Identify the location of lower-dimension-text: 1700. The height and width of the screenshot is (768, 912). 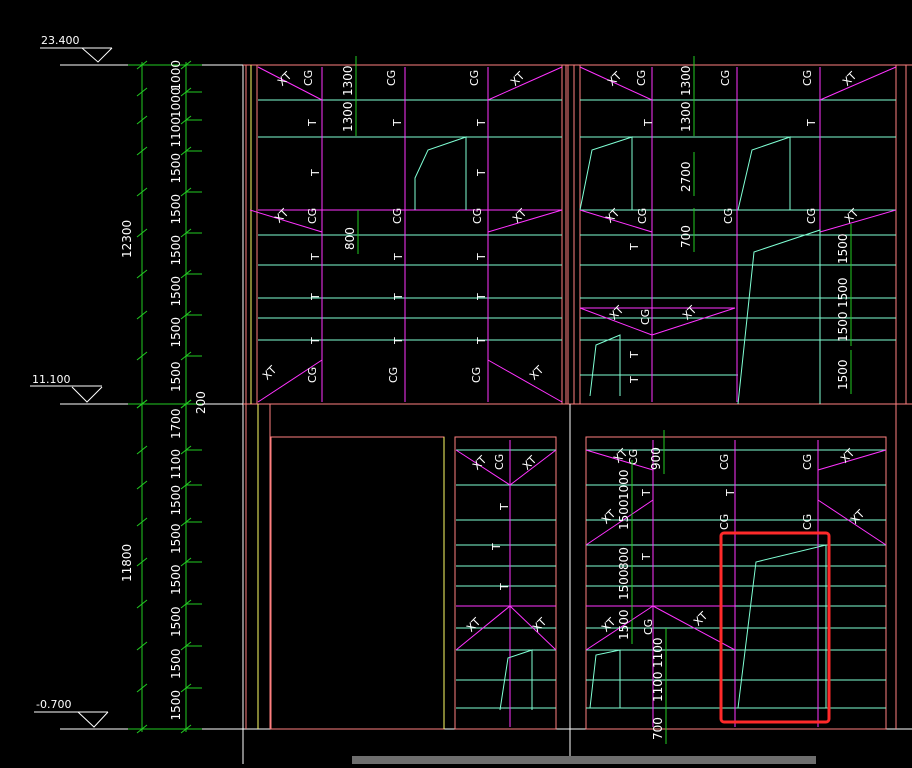
(176, 423).